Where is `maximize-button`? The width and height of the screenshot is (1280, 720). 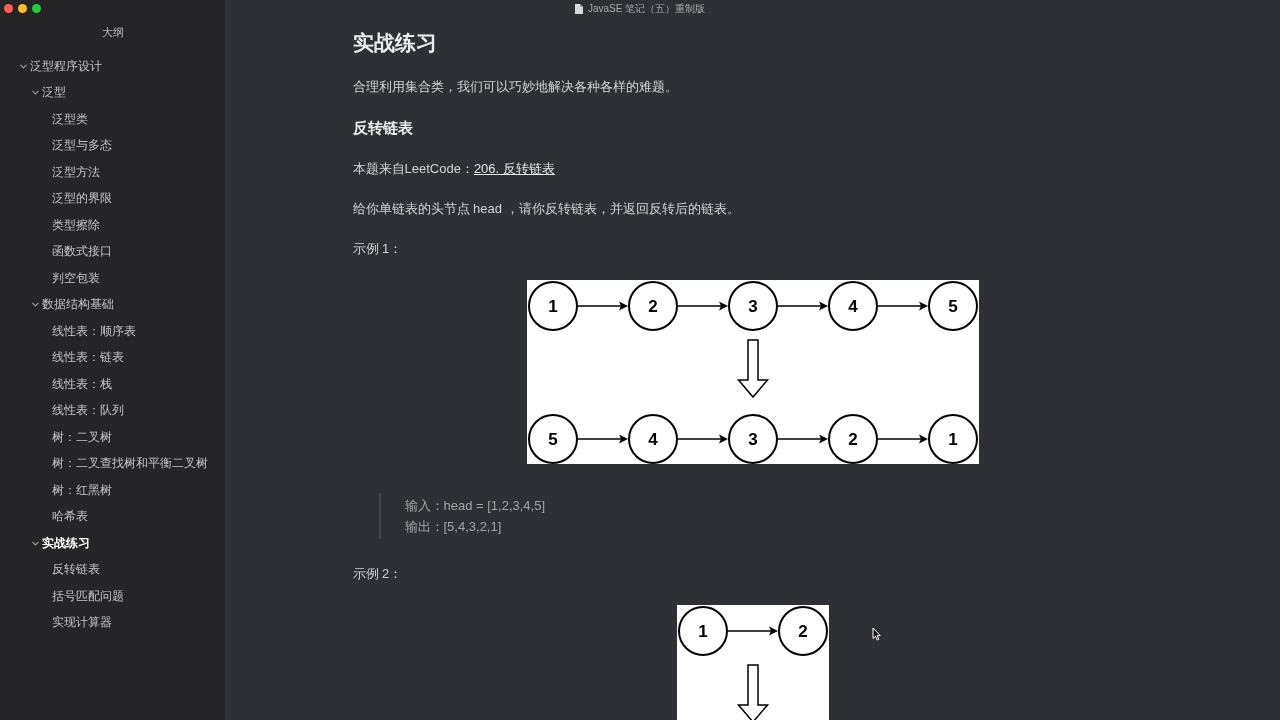
maximize-button is located at coordinates (36, 8).